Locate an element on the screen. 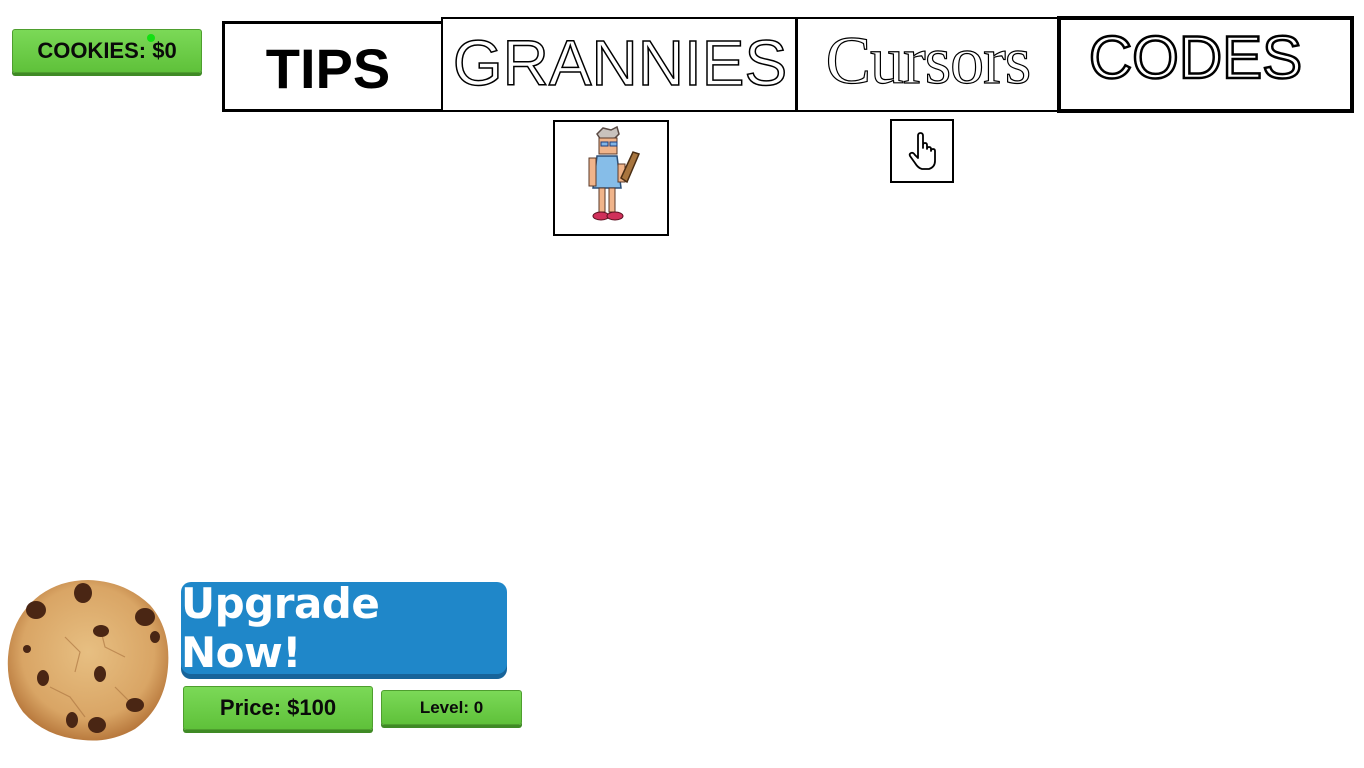  chocolate-chip-cookie-icon is located at coordinates (88, 660).